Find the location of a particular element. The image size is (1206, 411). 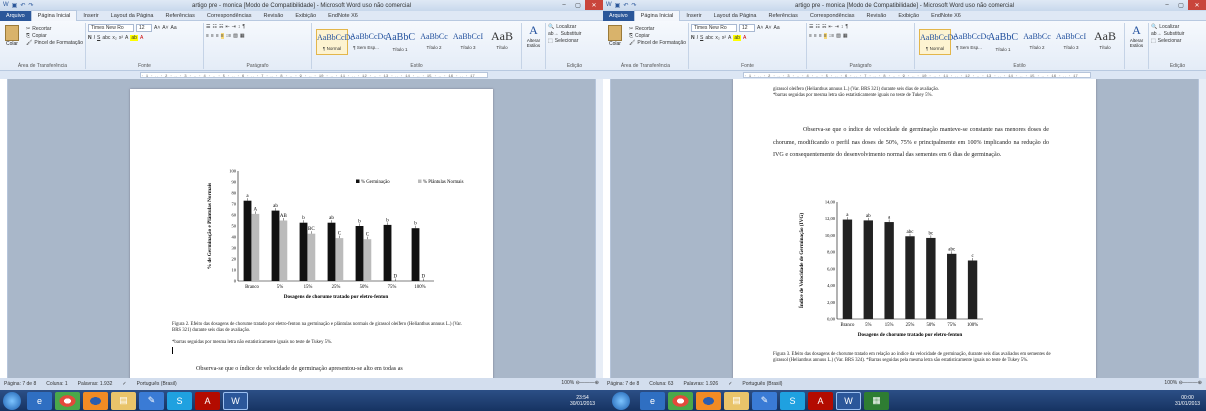

clock-left: 23:54 30/01/2013 is located at coordinates (582, 401).